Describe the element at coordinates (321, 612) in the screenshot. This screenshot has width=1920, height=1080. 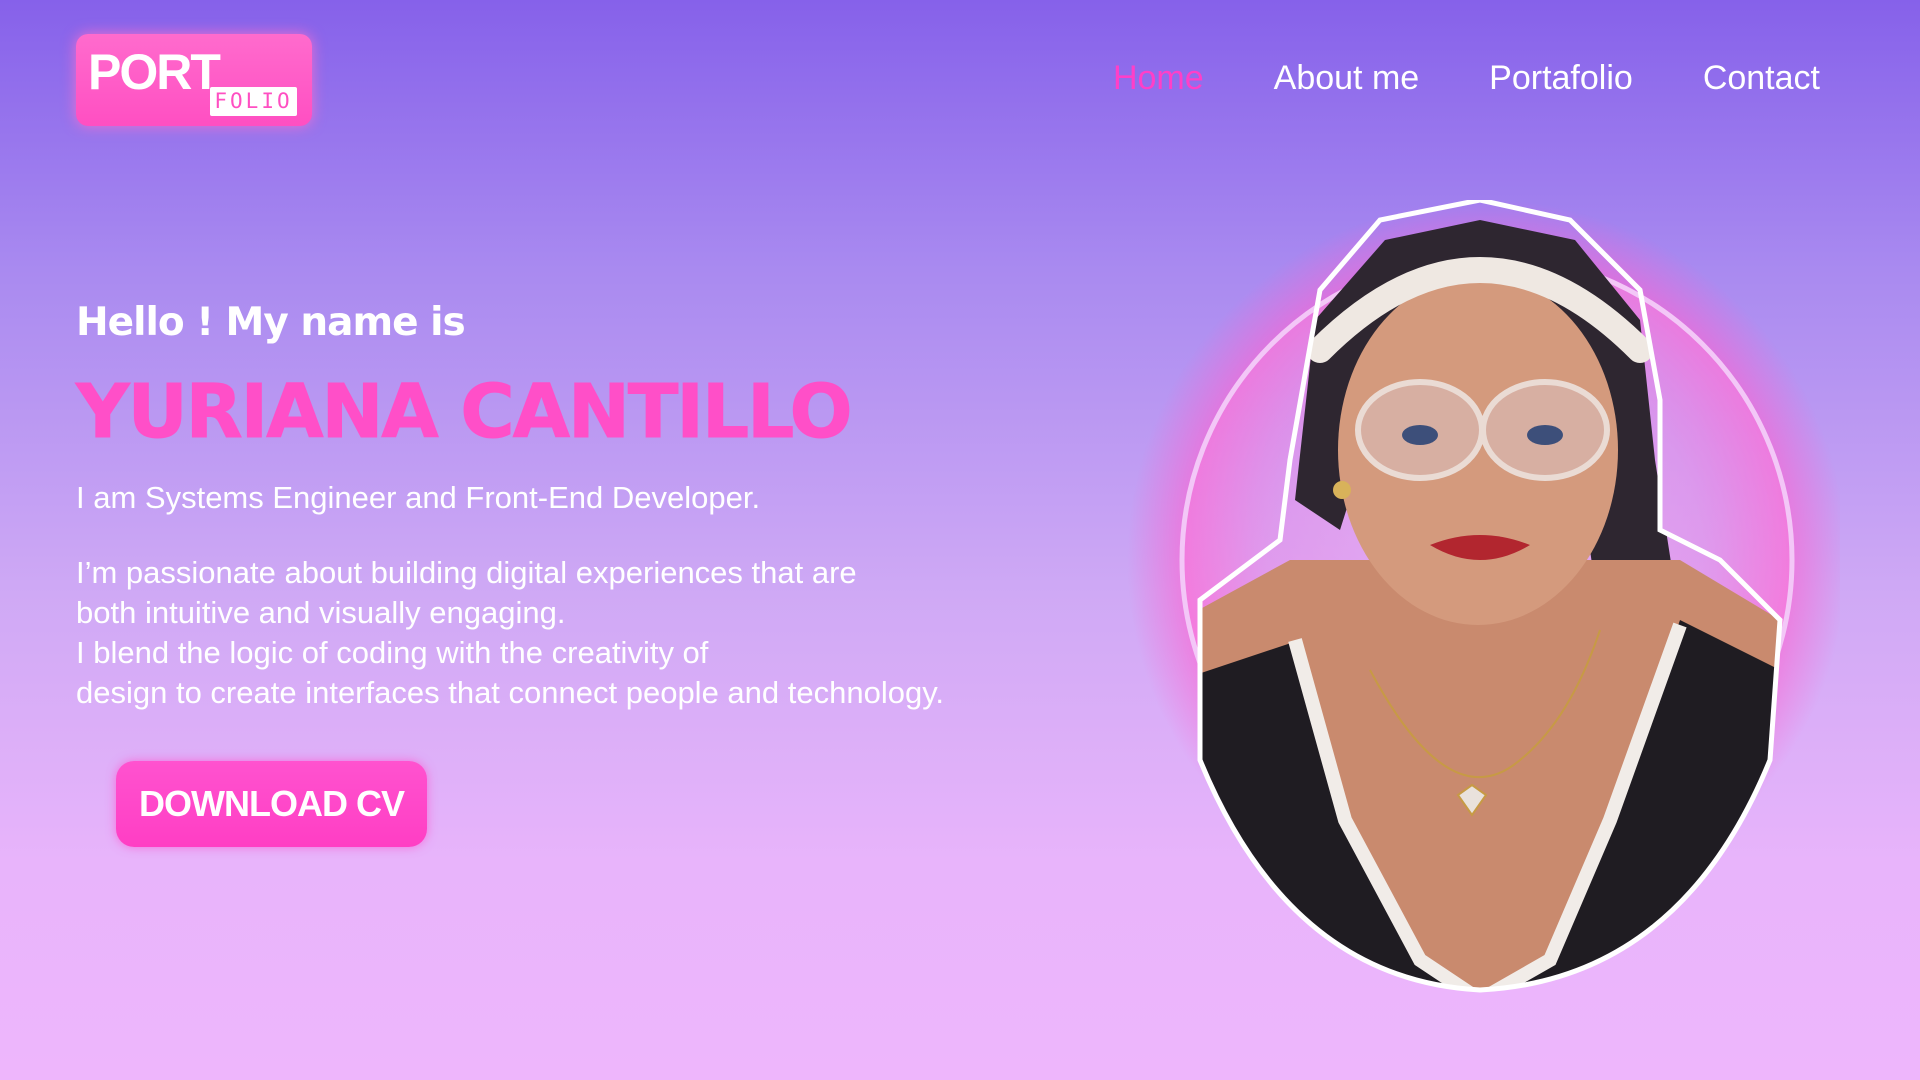
I see `bio-line: both intuitive and visually engaging.` at that location.